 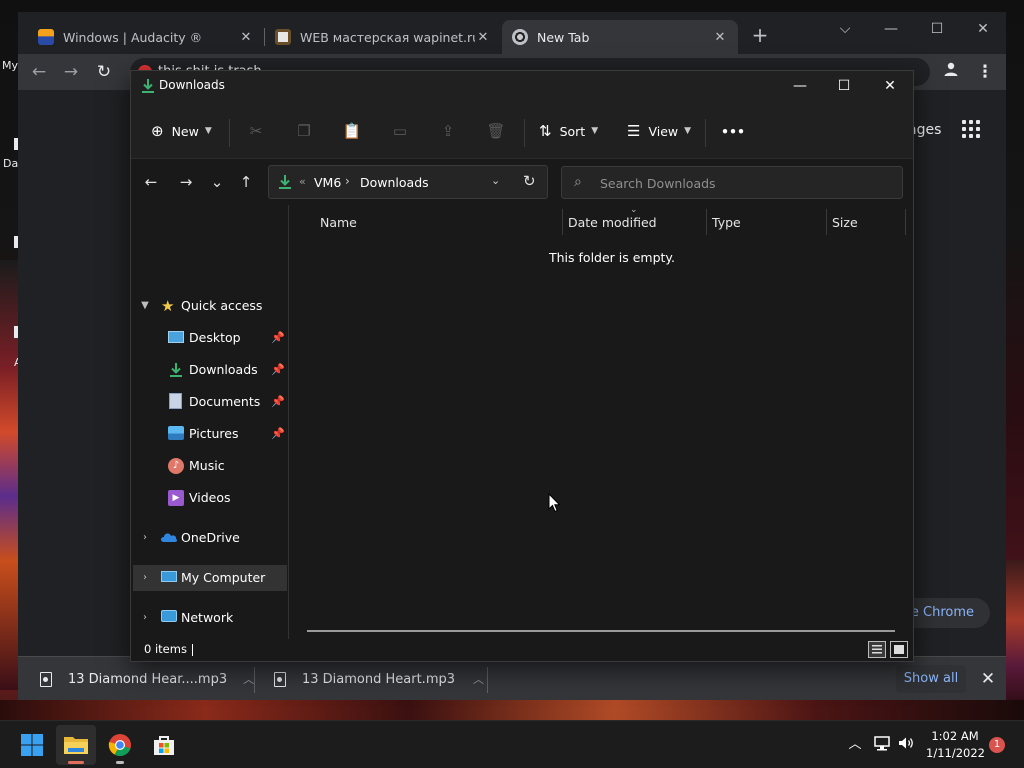 I want to click on refresh-icon: ↻, so click(x=529, y=181).